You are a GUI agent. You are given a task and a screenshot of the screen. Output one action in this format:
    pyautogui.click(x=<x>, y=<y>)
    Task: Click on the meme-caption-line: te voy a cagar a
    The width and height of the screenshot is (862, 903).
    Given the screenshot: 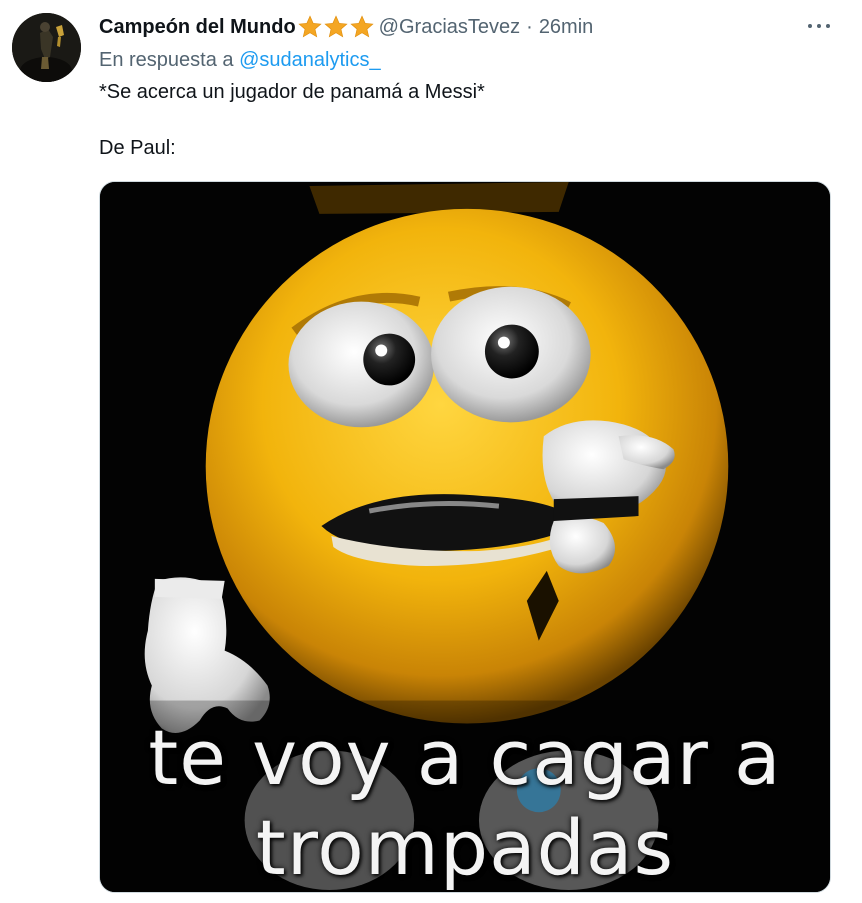 What is the action you would take?
    pyautogui.click(x=465, y=757)
    